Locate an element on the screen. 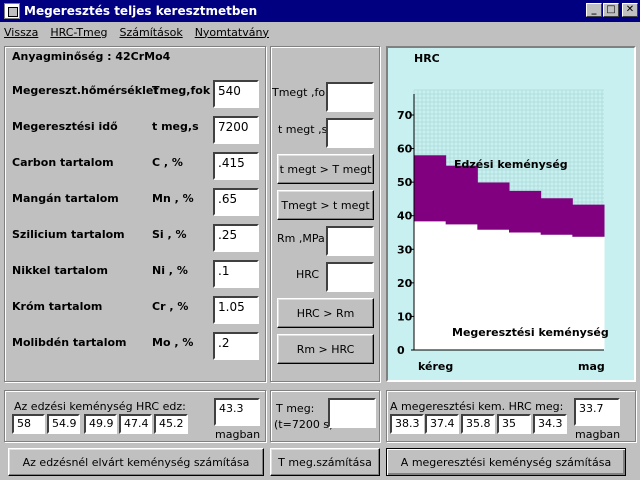  param-symbol: Cr , % is located at coordinates (170, 306).